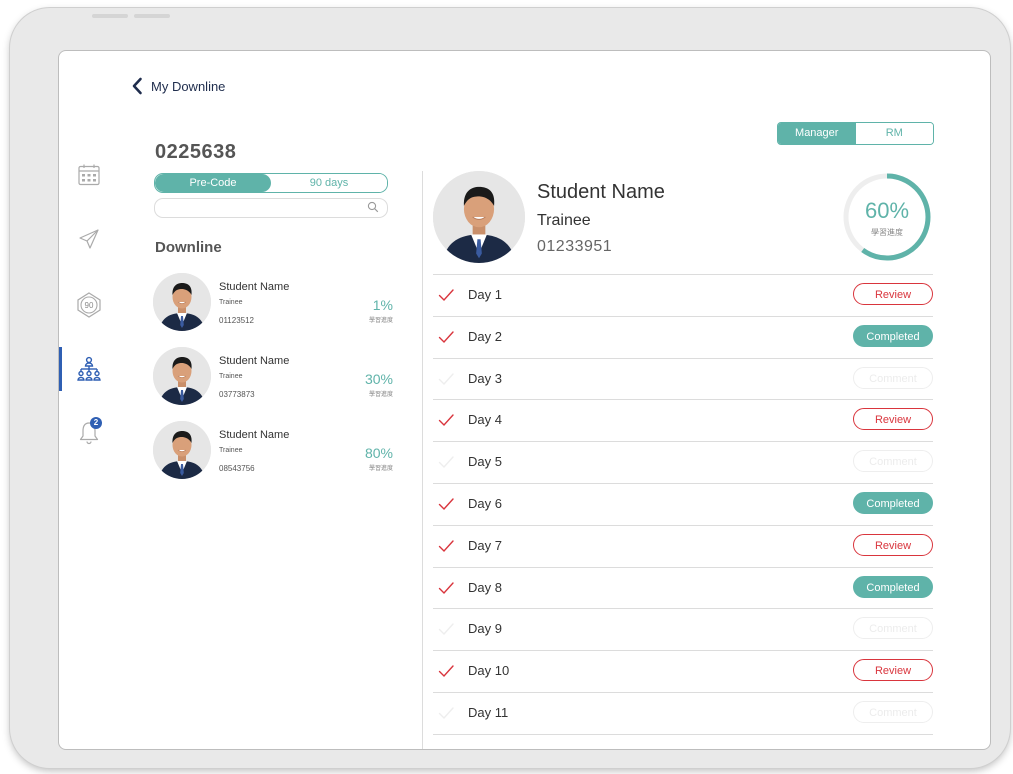 The image size is (1013, 774). Describe the element at coordinates (485, 378) in the screenshot. I see `day-label: Day 3` at that location.